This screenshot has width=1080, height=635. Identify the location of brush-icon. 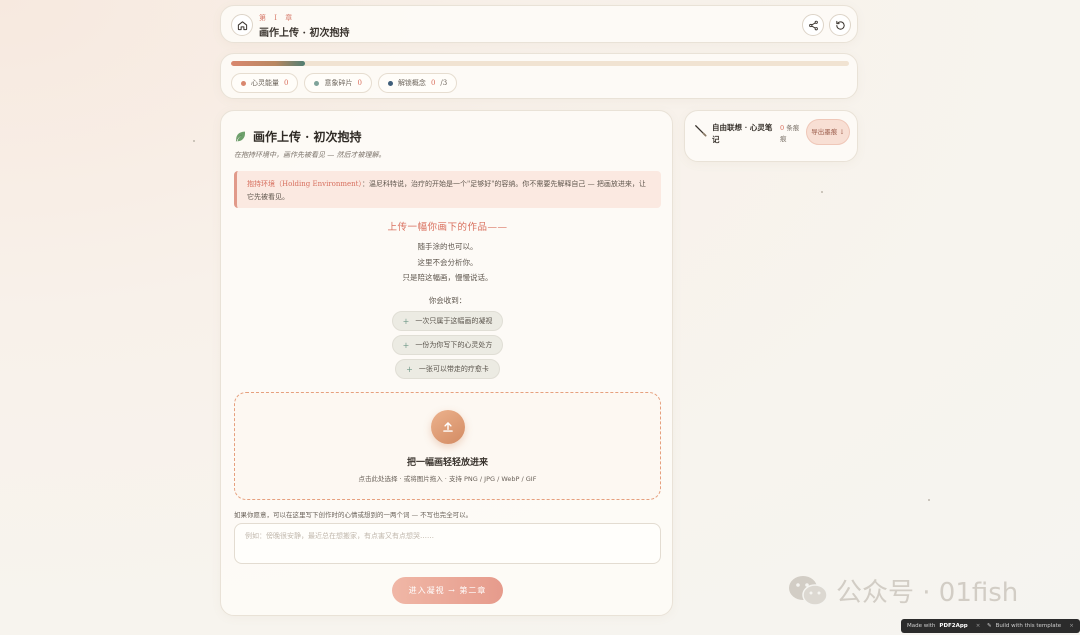
(701, 131).